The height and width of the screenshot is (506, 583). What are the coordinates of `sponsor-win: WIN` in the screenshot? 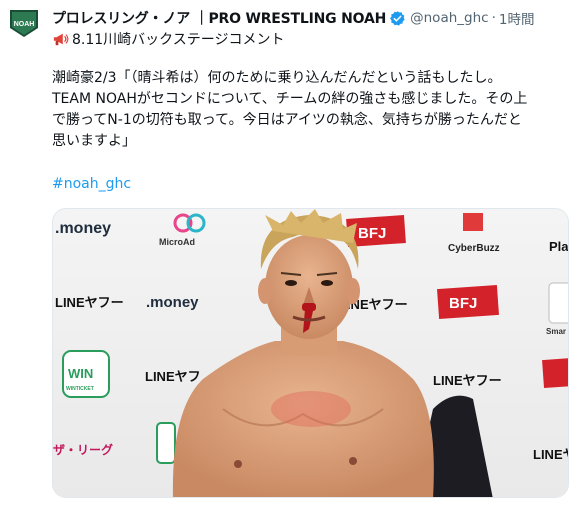 It's located at (80, 373).